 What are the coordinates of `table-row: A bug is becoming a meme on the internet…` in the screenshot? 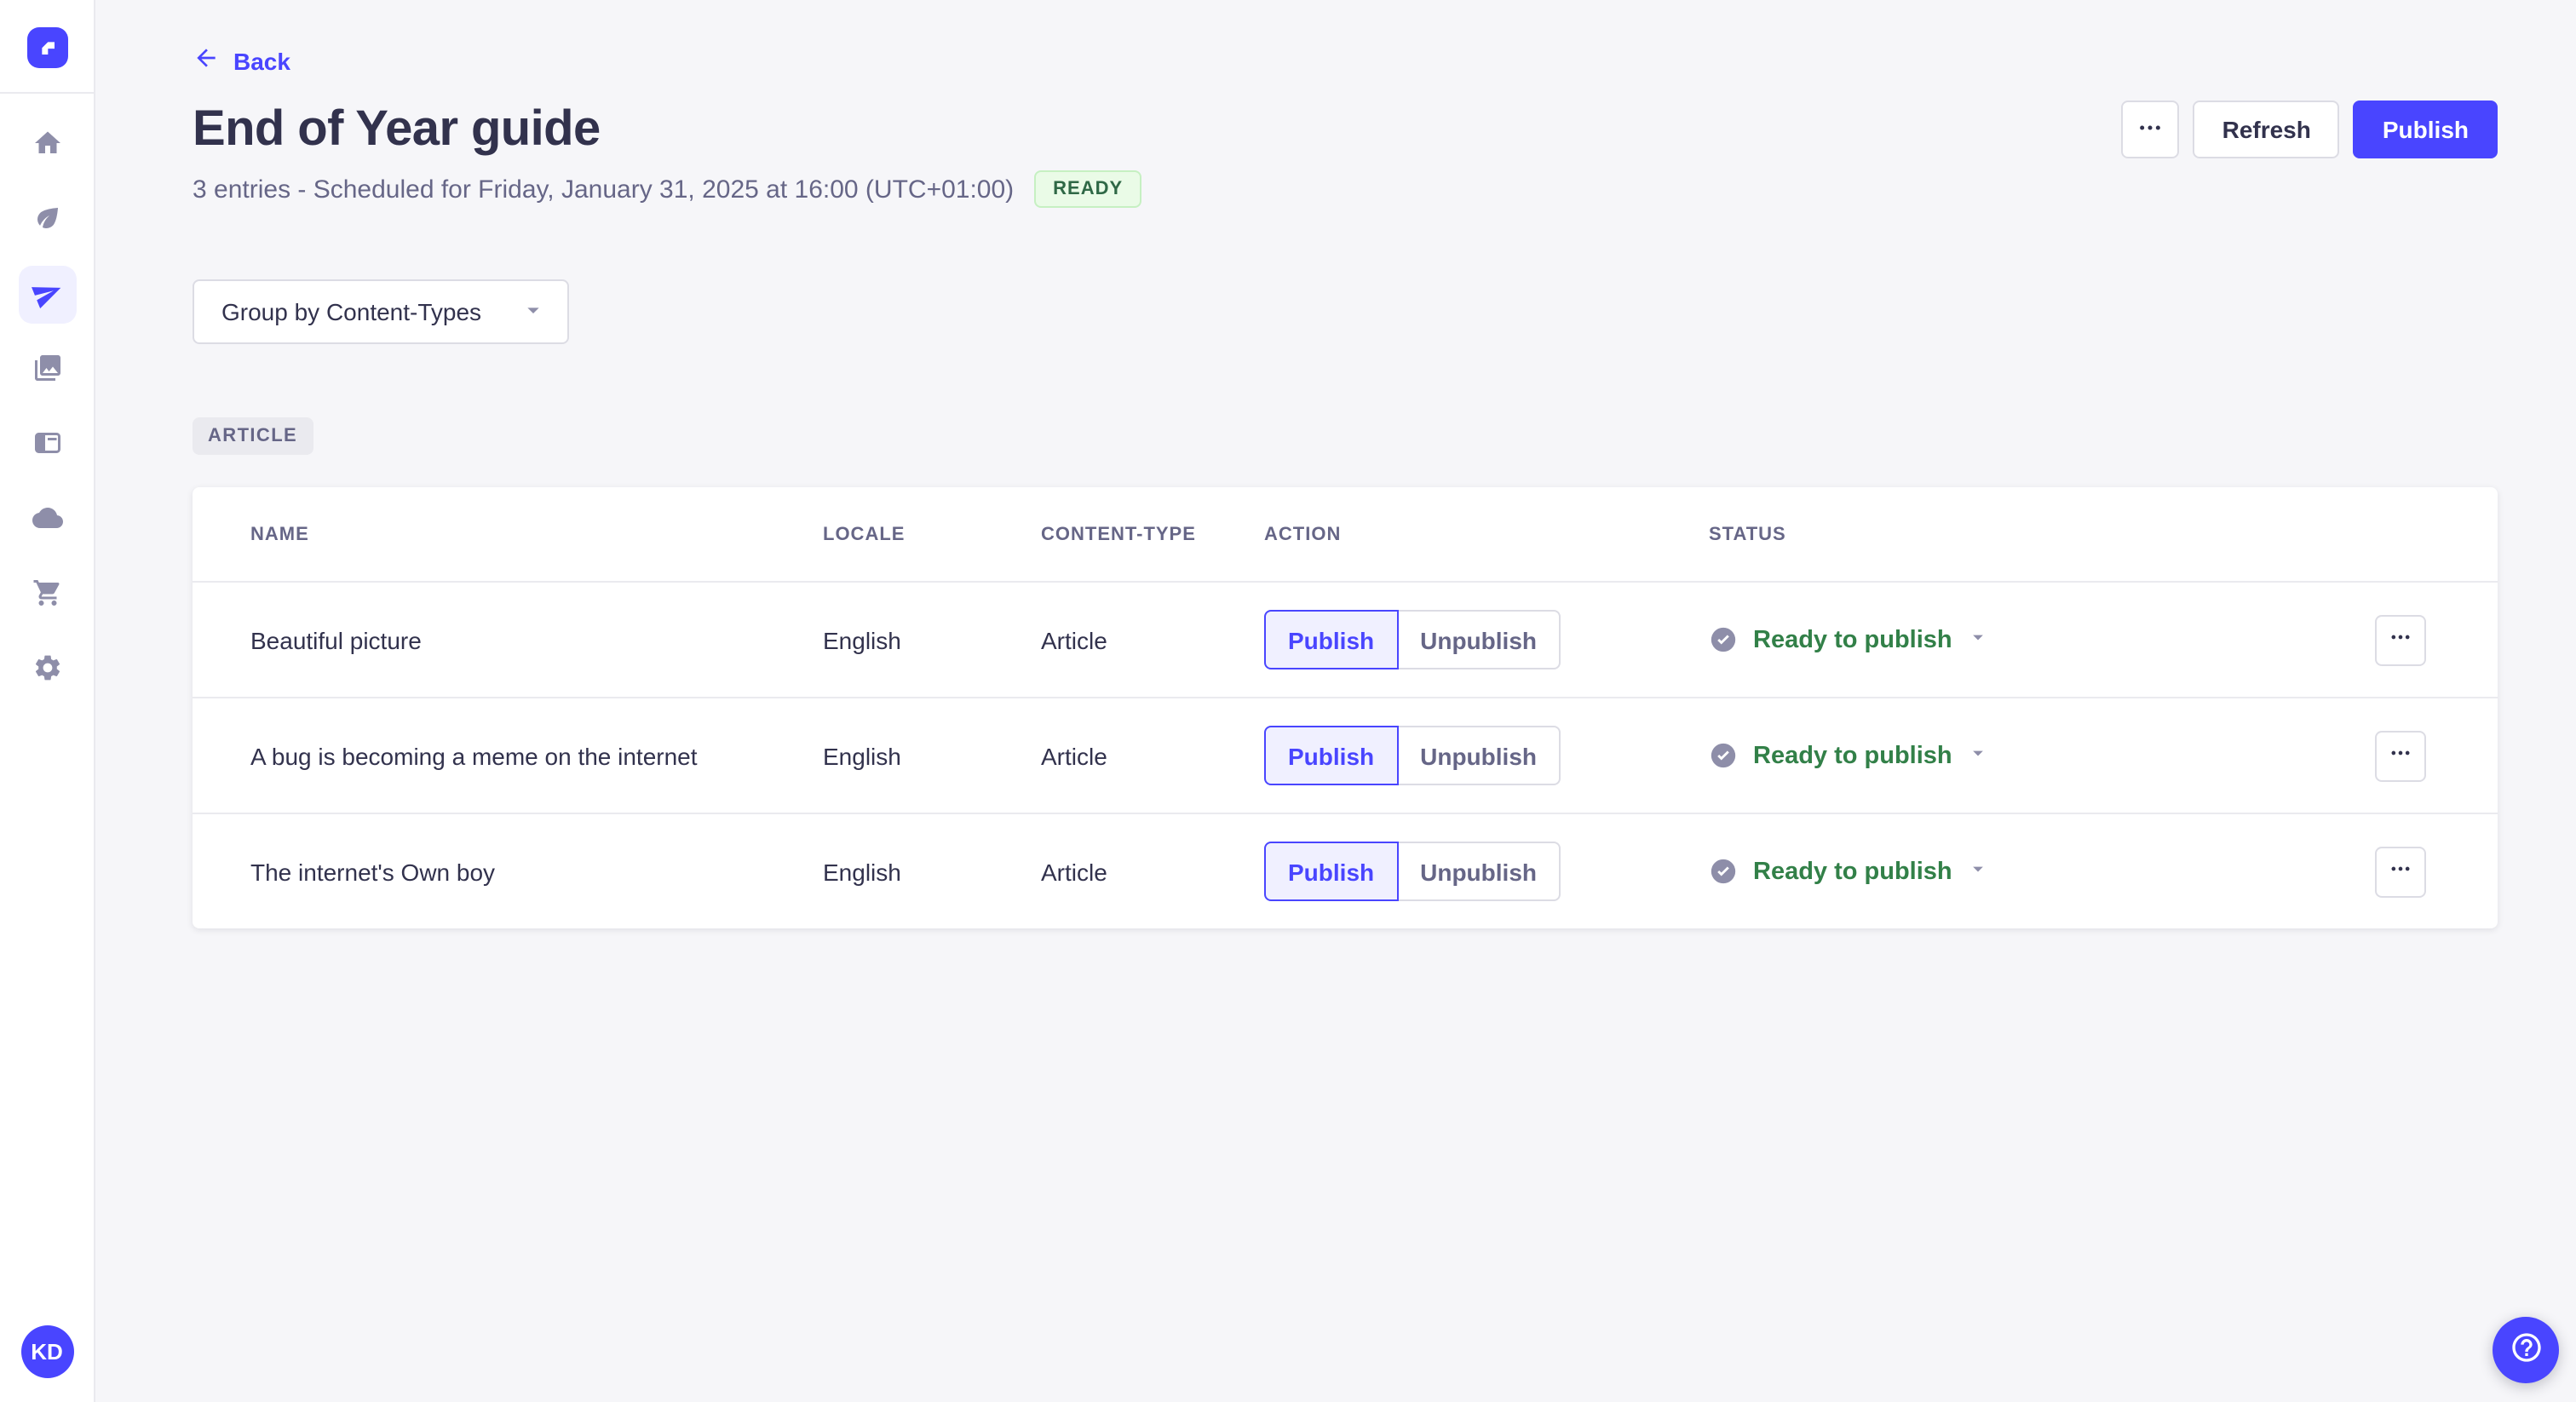 It's located at (1346, 755).